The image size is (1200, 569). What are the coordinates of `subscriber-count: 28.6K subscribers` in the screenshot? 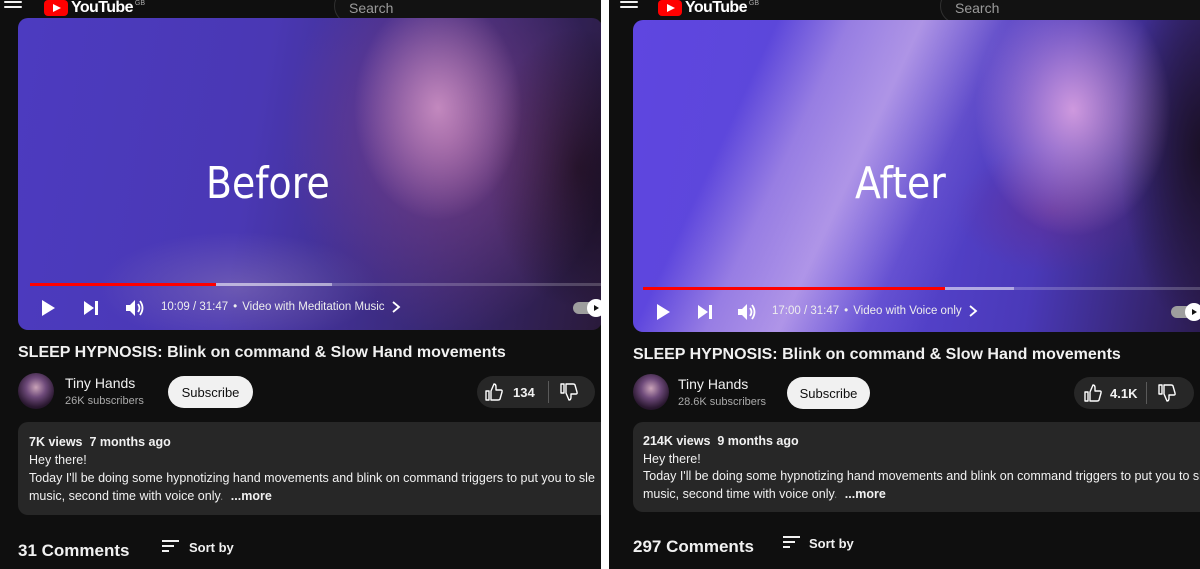 It's located at (722, 402).